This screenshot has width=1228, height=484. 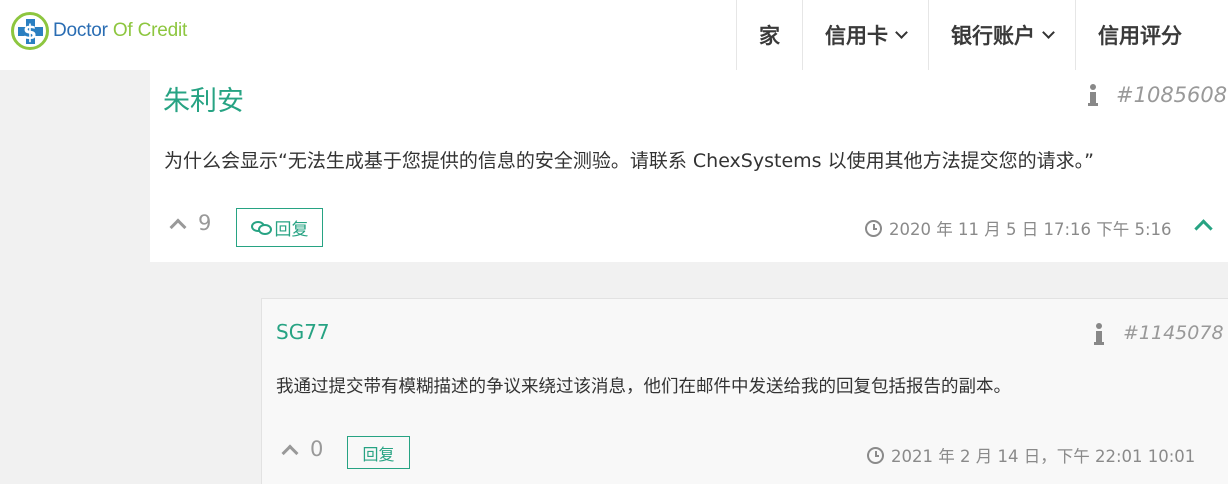 What do you see at coordinates (1030, 229) in the screenshot?
I see `timestamp-text: 2020 年 11 月 5 日 17:16 下午 5:16` at bounding box center [1030, 229].